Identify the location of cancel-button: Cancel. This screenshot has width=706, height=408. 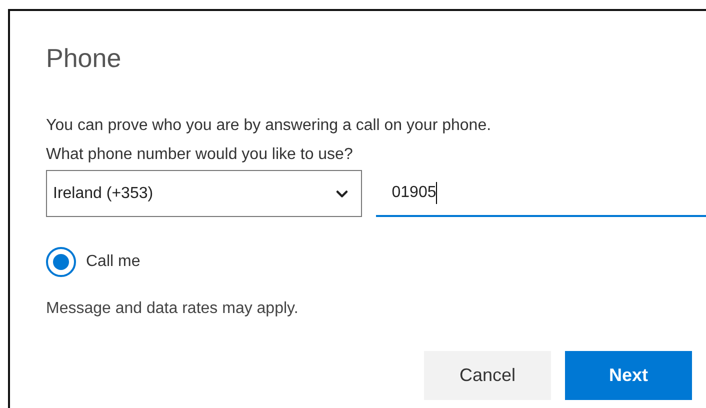
(487, 375).